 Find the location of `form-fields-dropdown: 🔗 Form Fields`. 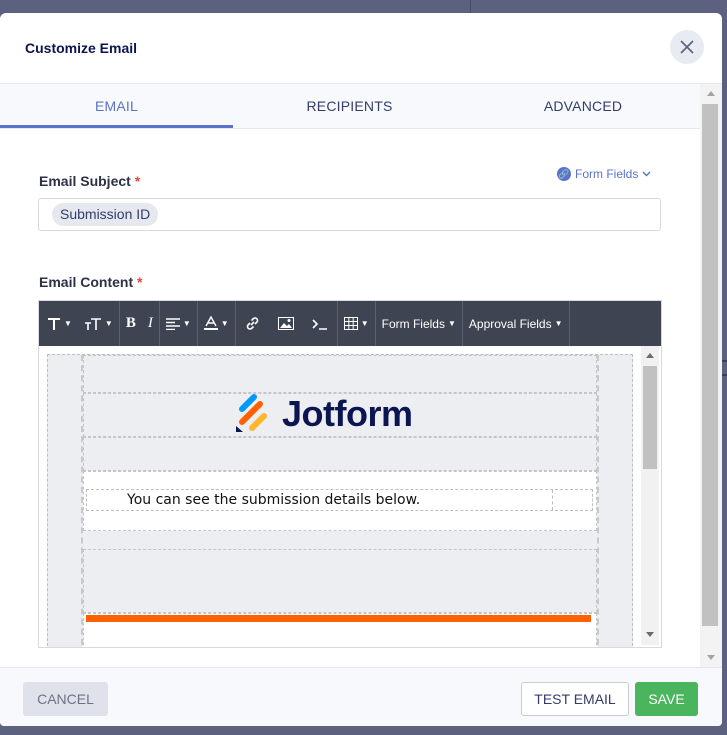

form-fields-dropdown: 🔗 Form Fields is located at coordinates (604, 174).